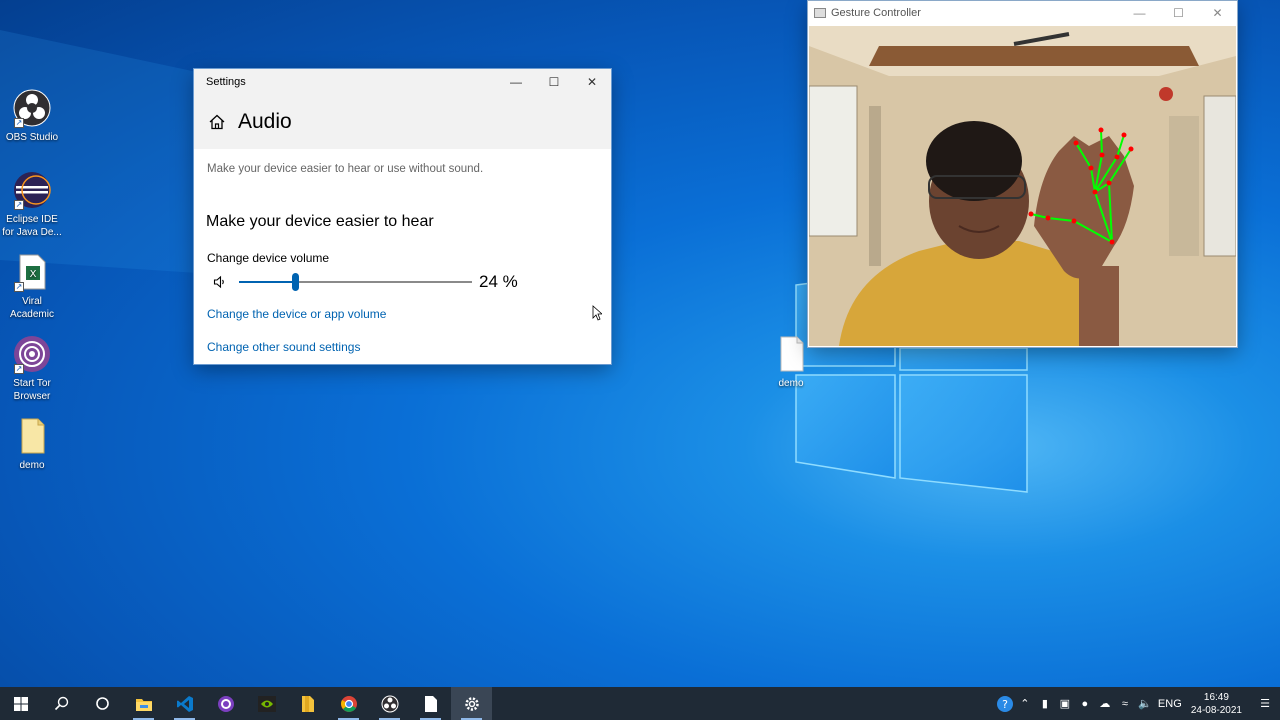 Image resolution: width=1280 pixels, height=720 pixels. I want to click on webcam-image, so click(1022, 186).